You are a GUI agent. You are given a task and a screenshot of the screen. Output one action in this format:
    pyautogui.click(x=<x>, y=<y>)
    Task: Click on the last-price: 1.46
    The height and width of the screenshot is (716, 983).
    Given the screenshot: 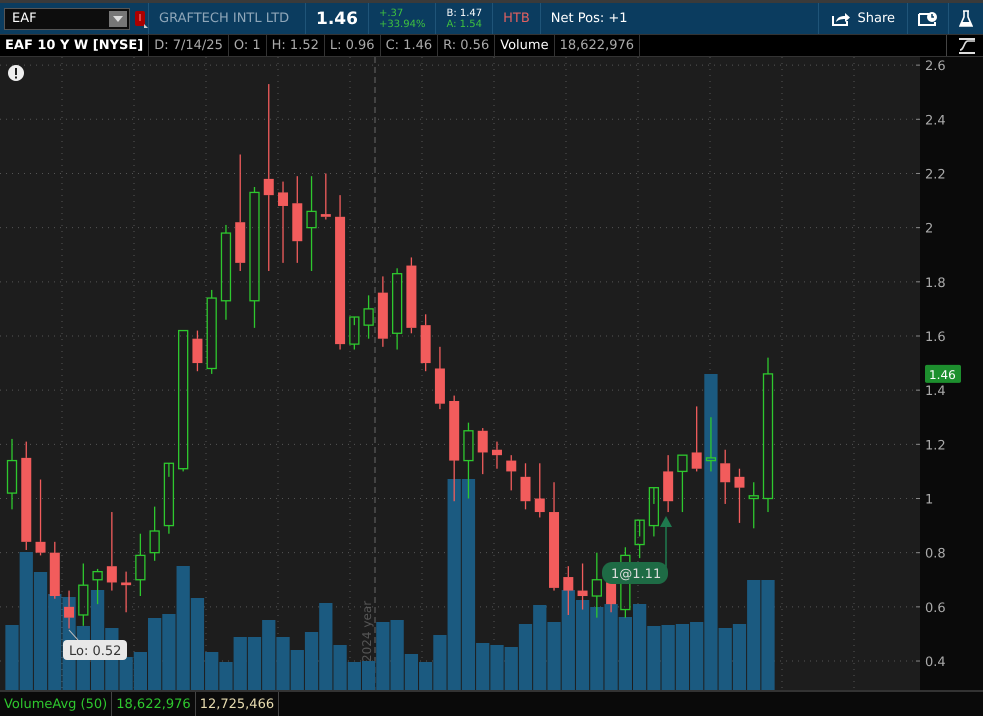 What is the action you would take?
    pyautogui.click(x=337, y=18)
    